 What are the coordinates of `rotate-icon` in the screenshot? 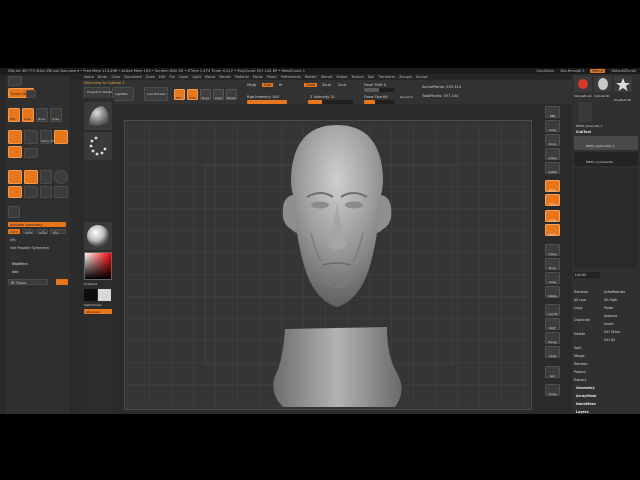 It's located at (14, 212).